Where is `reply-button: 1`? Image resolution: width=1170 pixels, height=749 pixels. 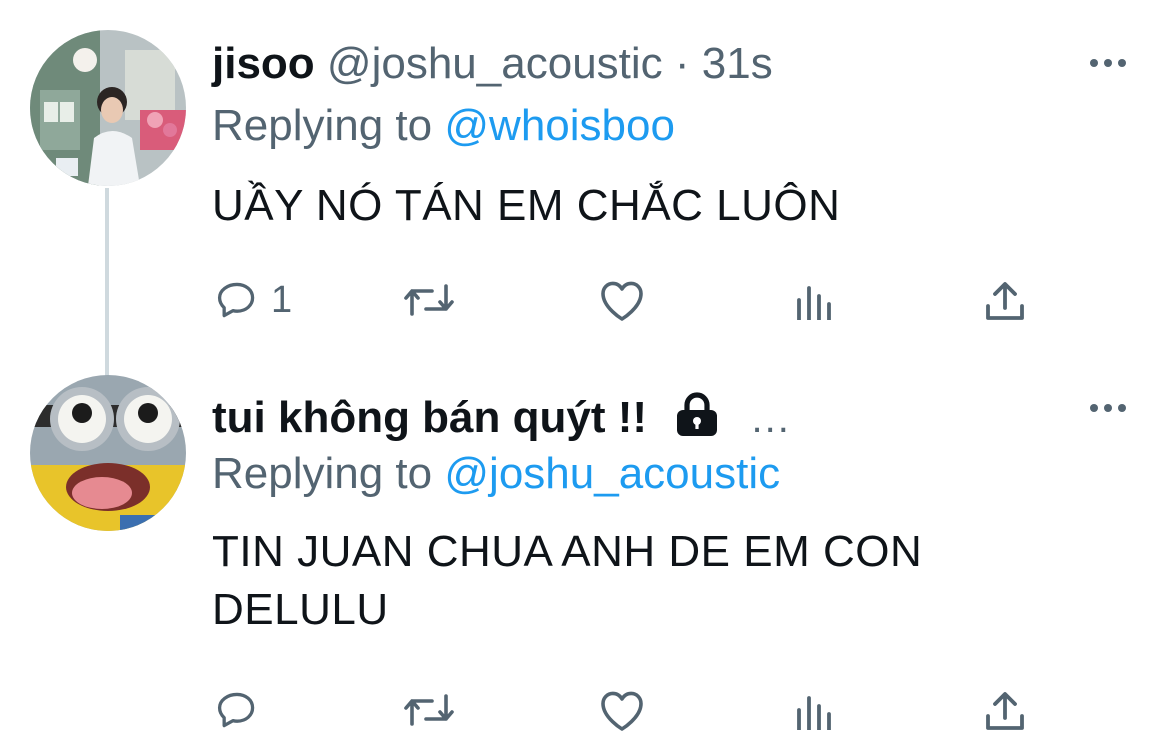 reply-button: 1 is located at coordinates (253, 300).